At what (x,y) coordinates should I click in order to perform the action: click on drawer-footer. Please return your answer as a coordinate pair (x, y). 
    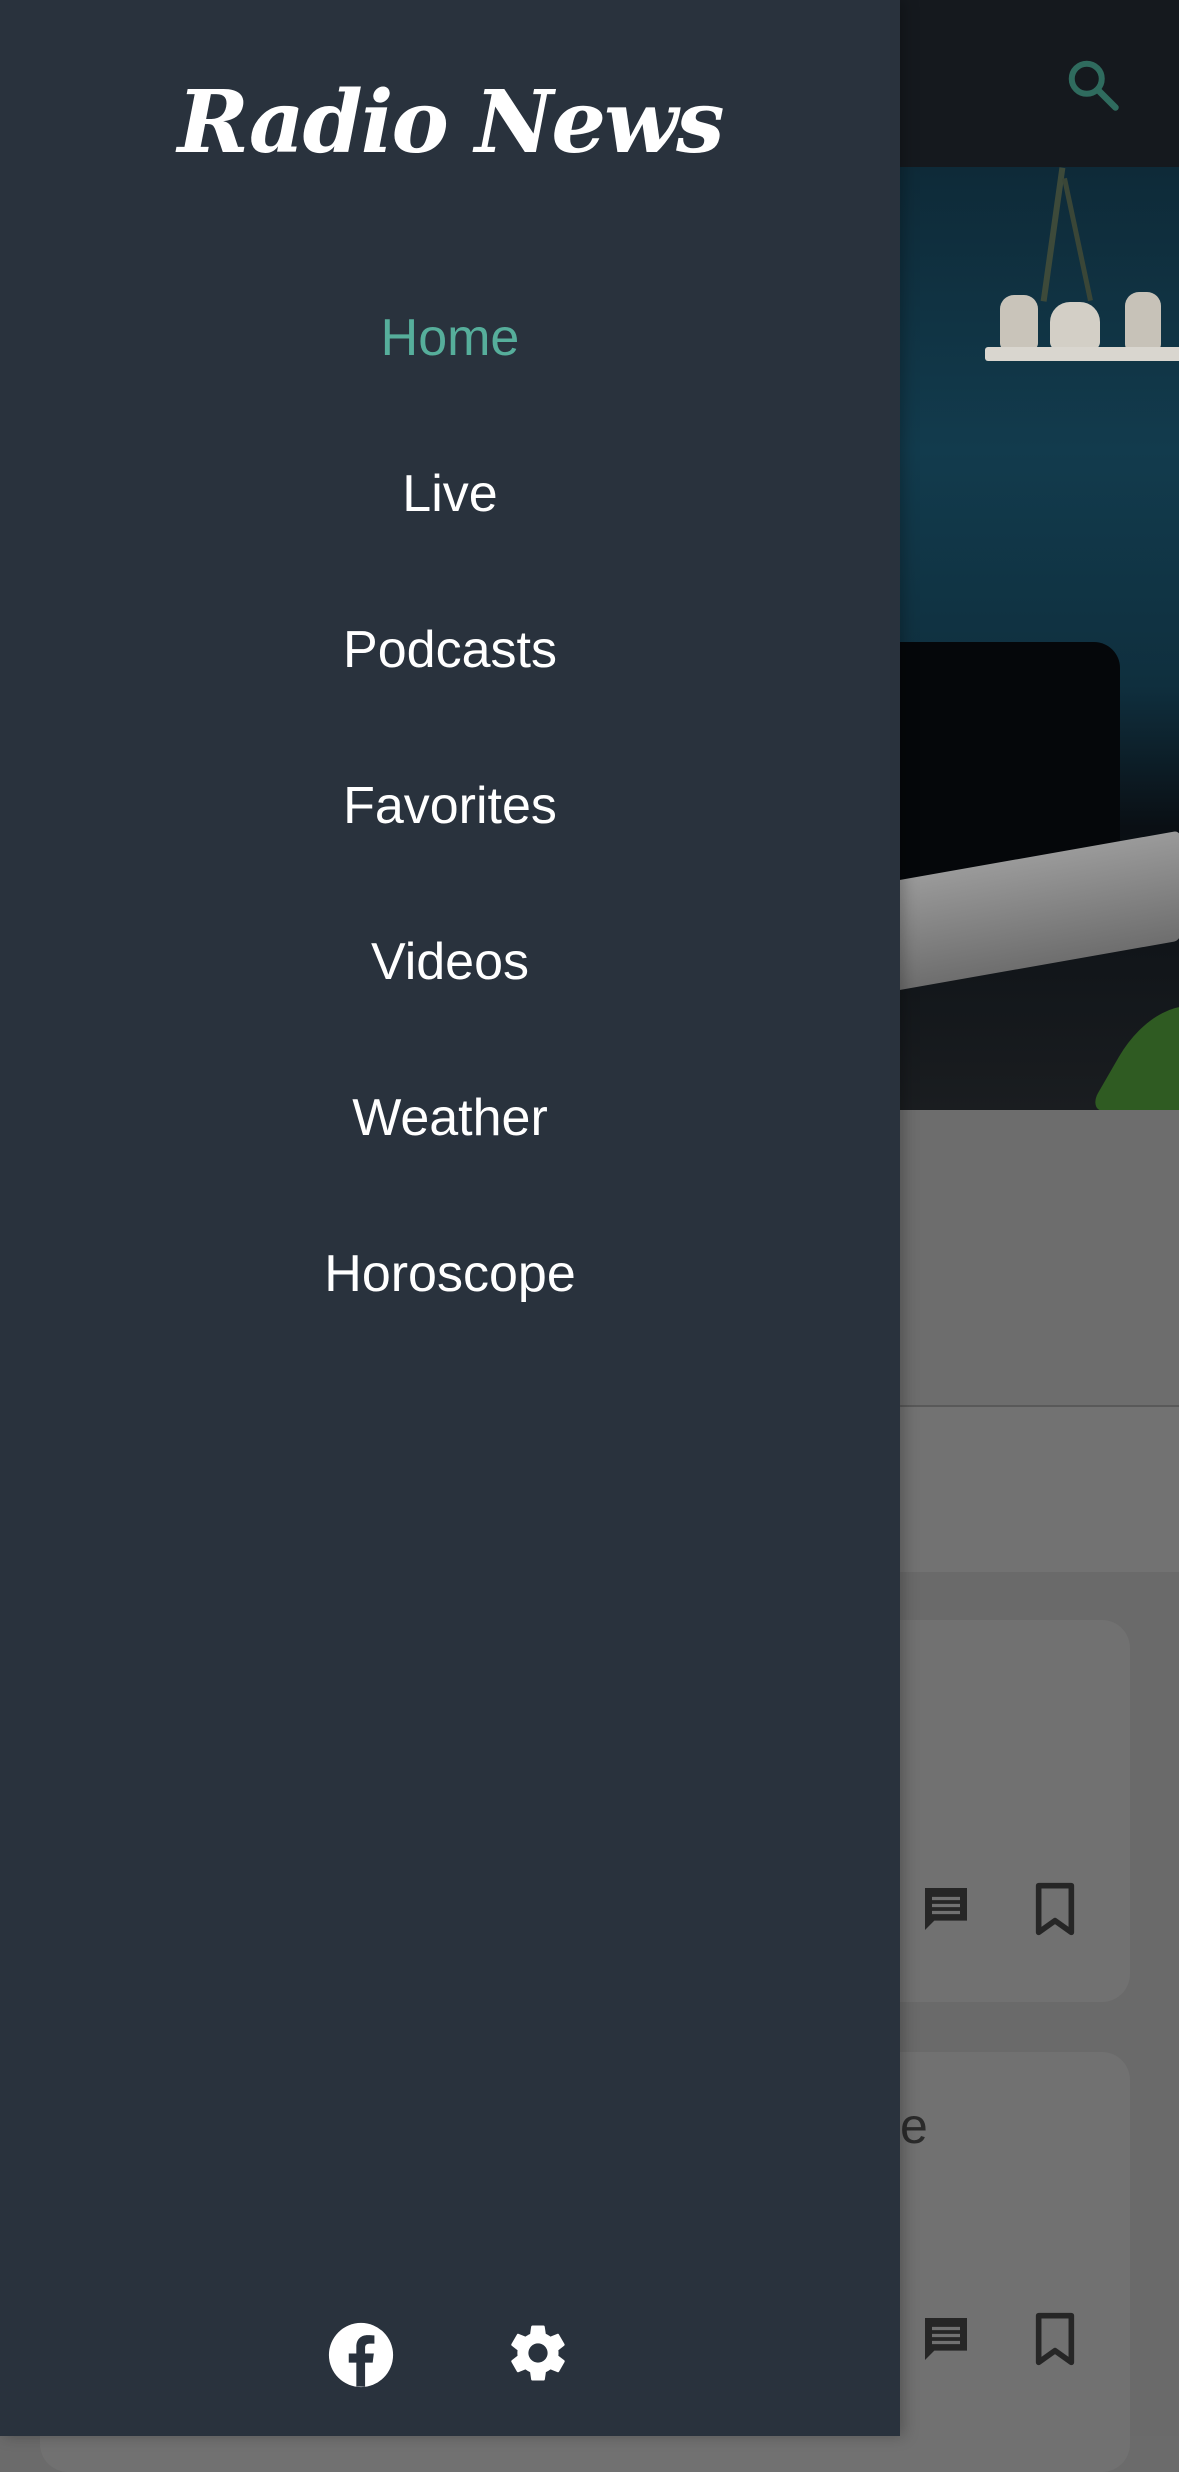
    Looking at the image, I should click on (450, 2355).